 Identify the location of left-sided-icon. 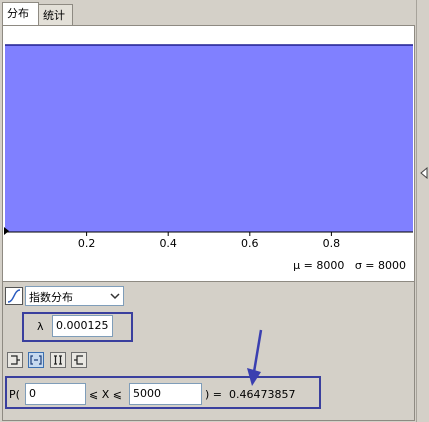
(15, 360).